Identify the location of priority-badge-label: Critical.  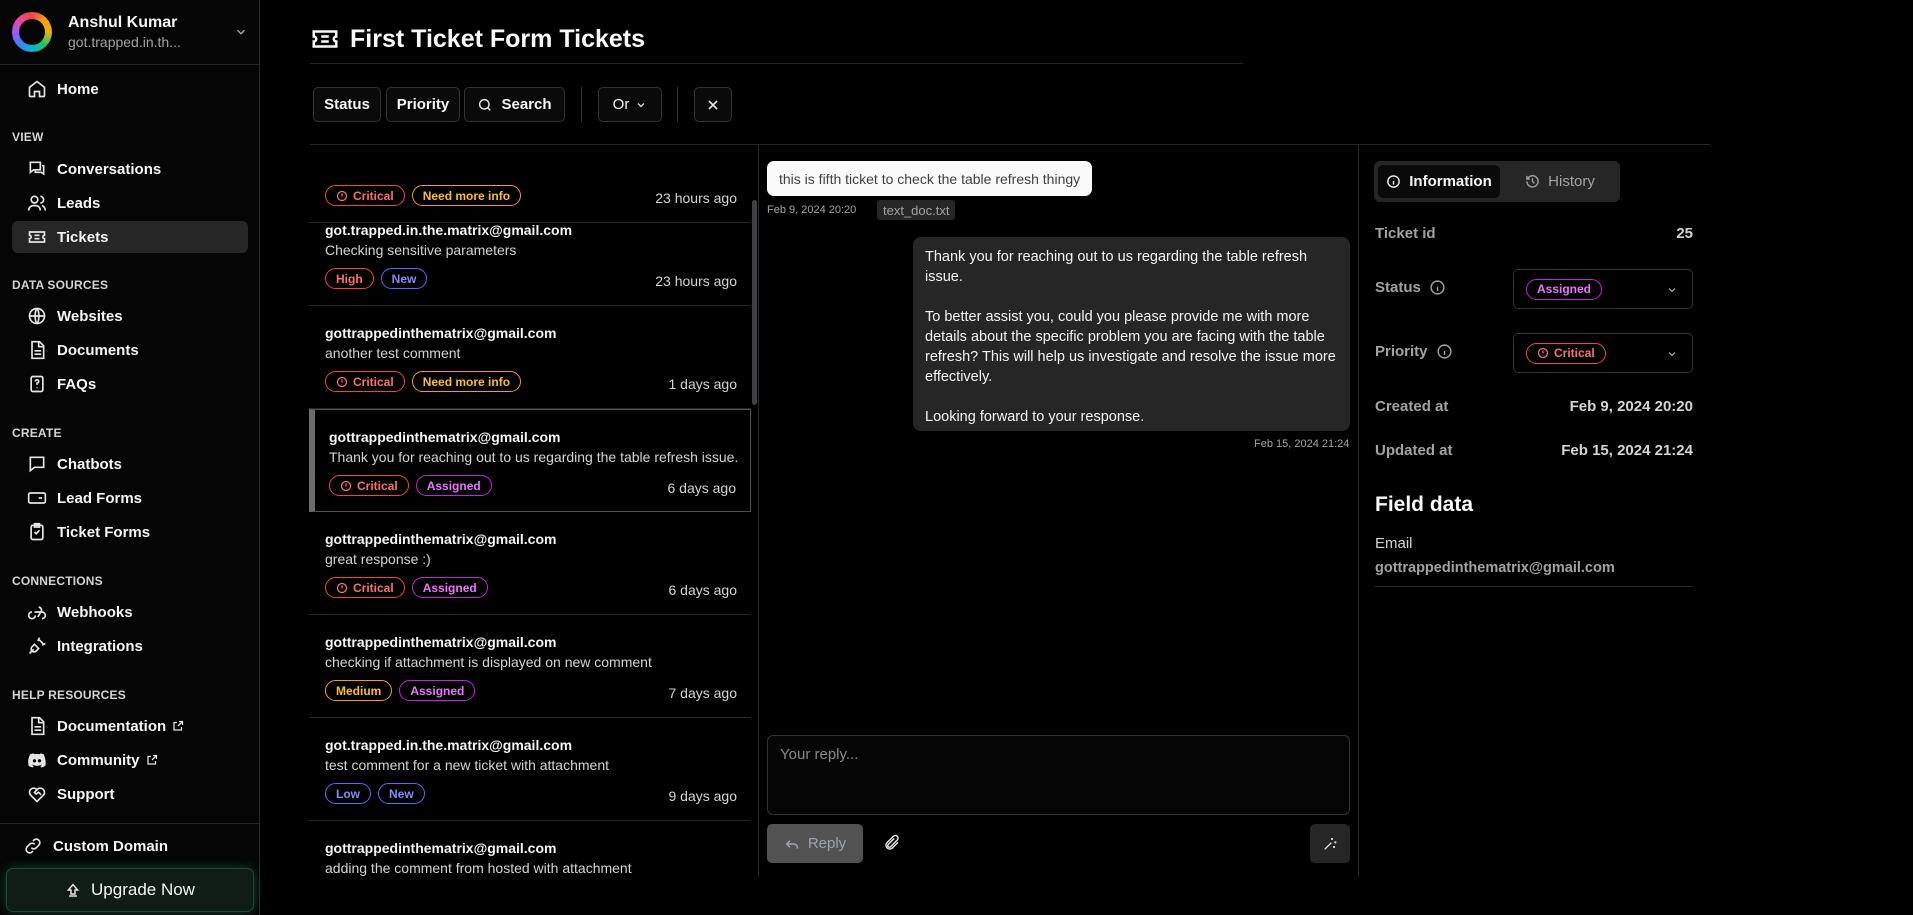
(1574, 353).